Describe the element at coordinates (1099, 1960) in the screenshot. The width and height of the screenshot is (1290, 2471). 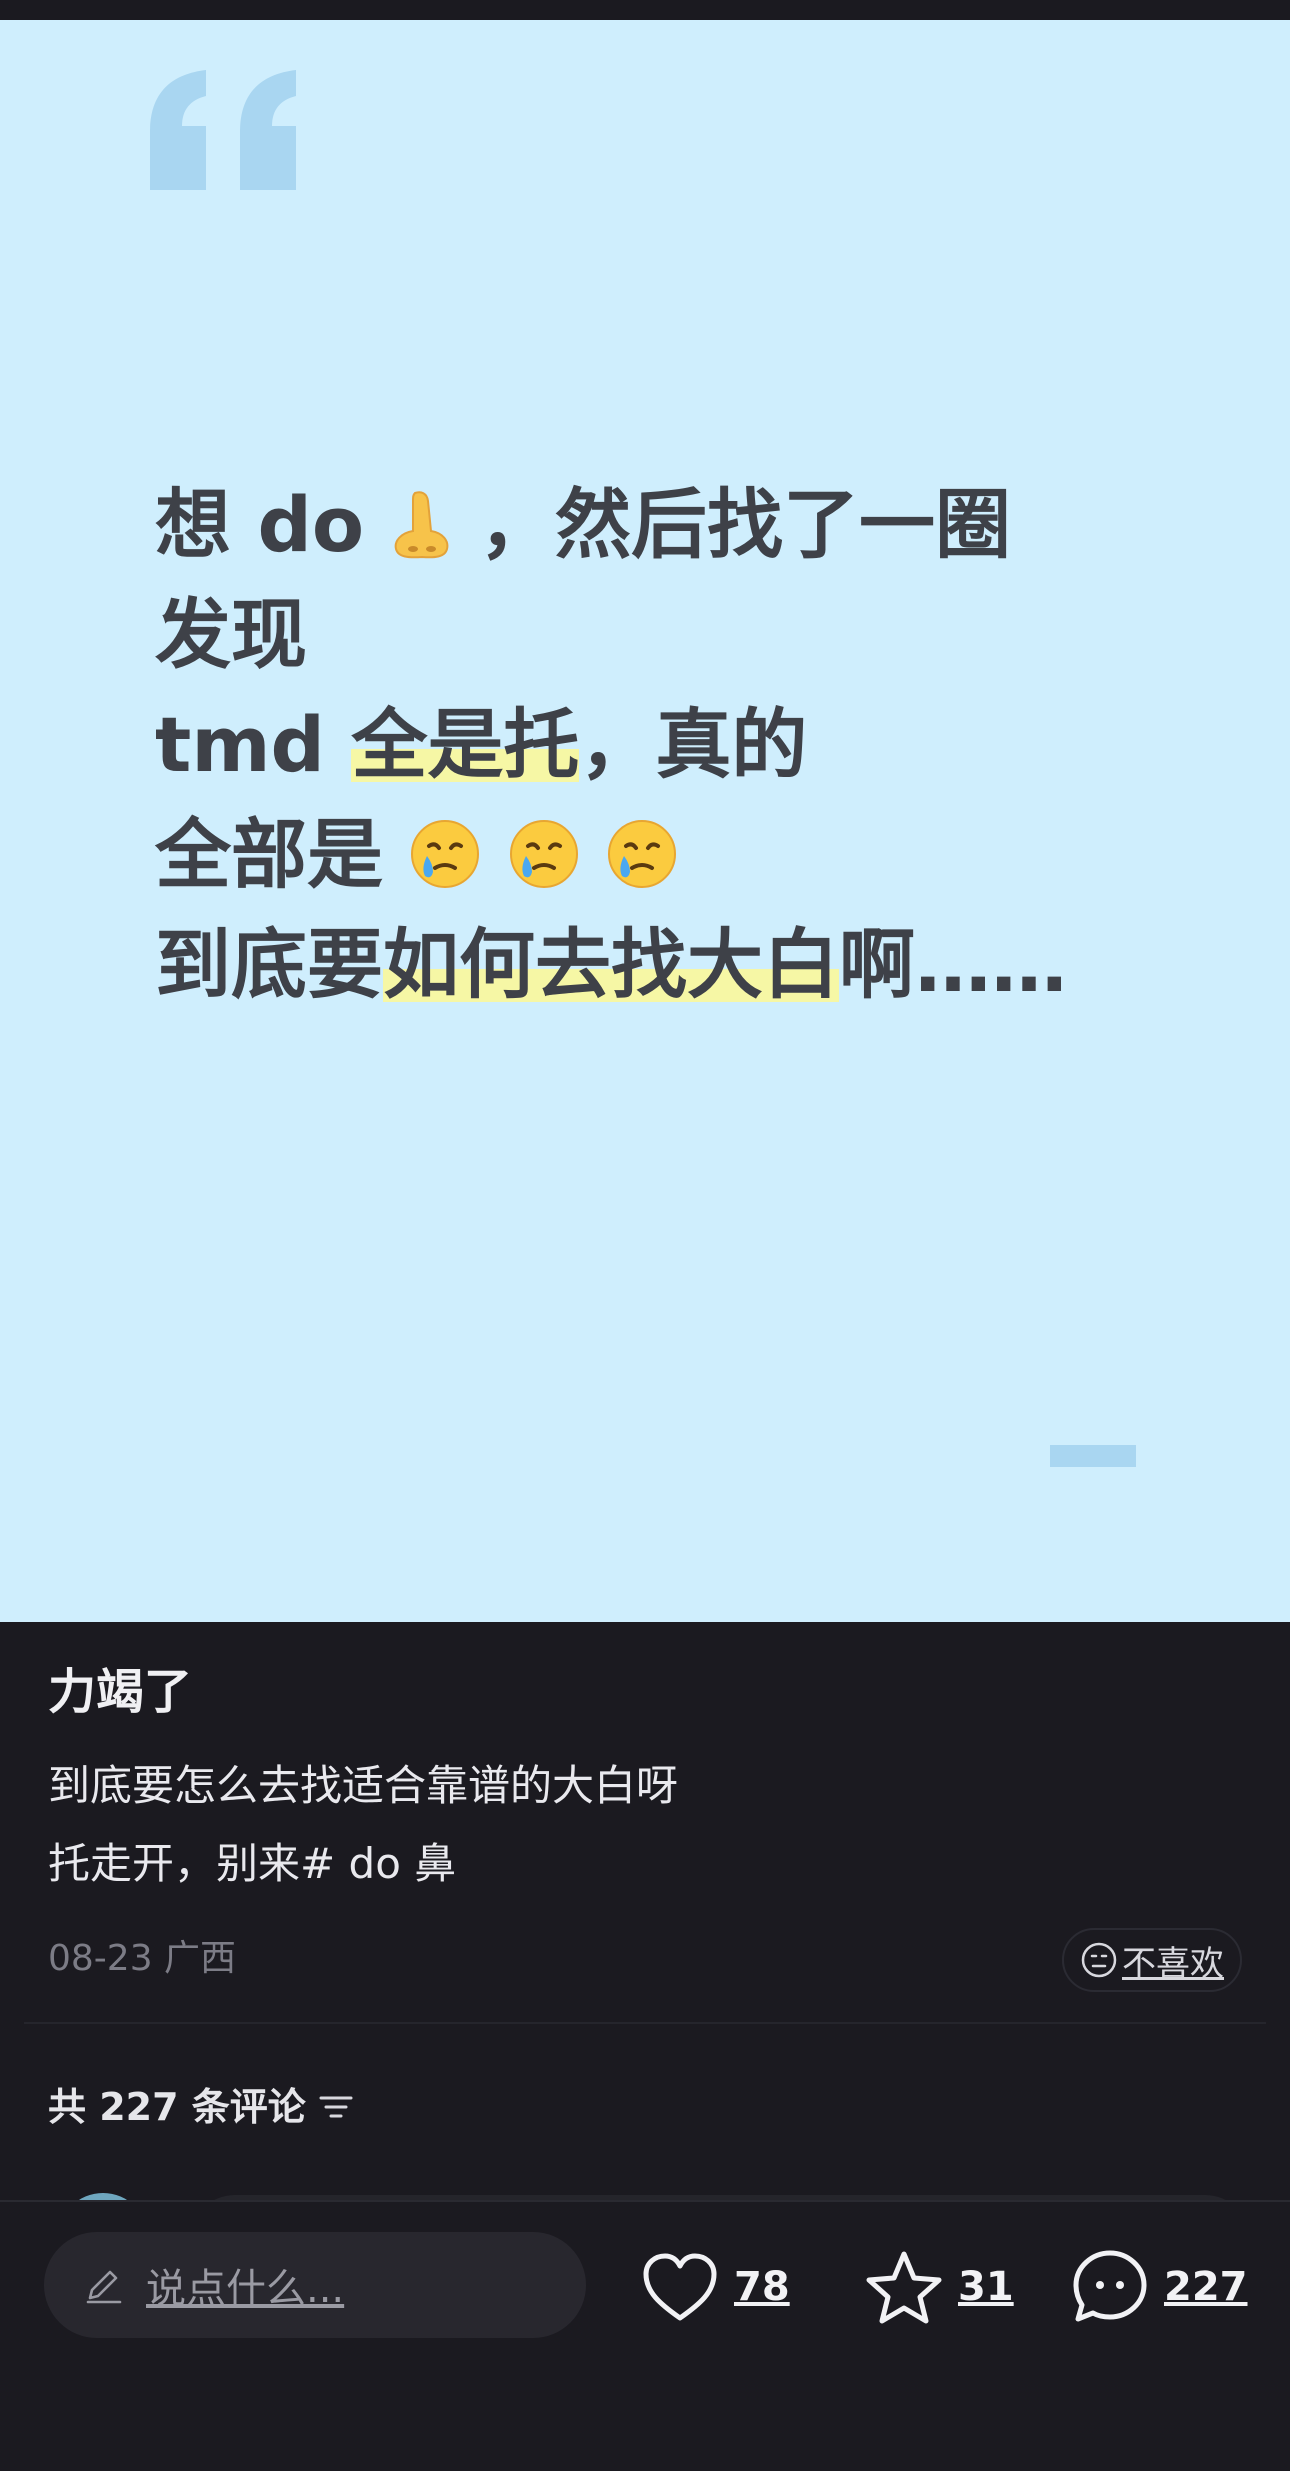
I see `neutral-face-icon` at that location.